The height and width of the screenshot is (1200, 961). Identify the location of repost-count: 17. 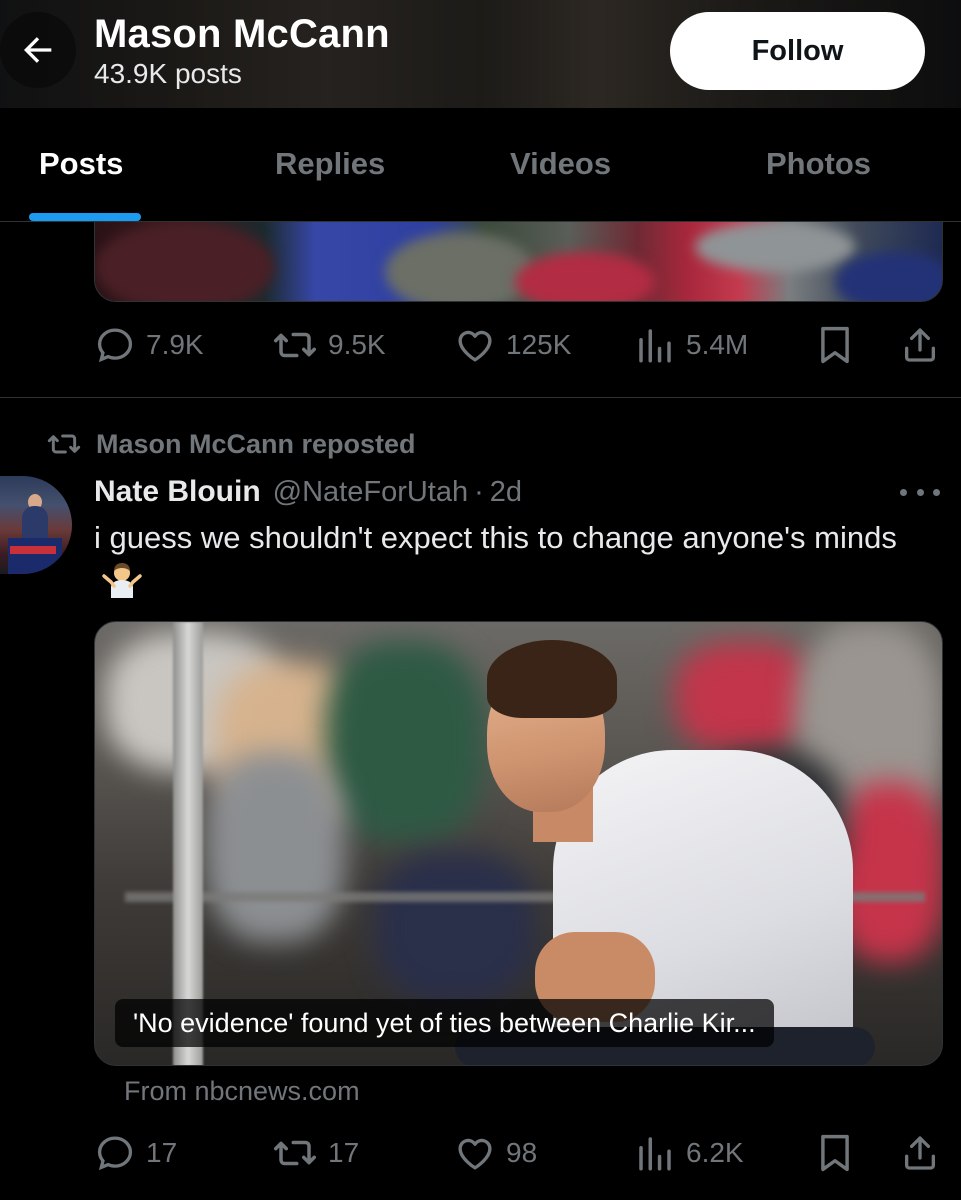
(344, 1152).